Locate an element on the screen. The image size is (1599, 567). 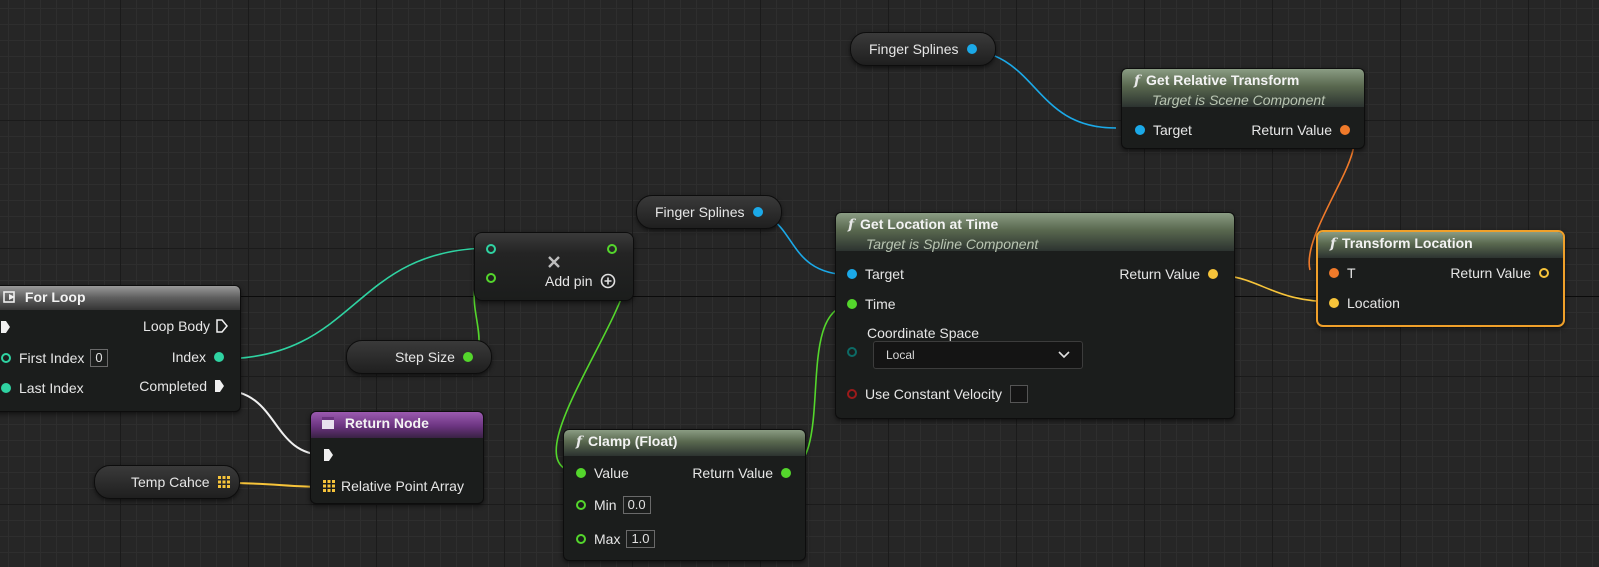
node-title: Get Relative Transform is located at coordinates (1223, 80).